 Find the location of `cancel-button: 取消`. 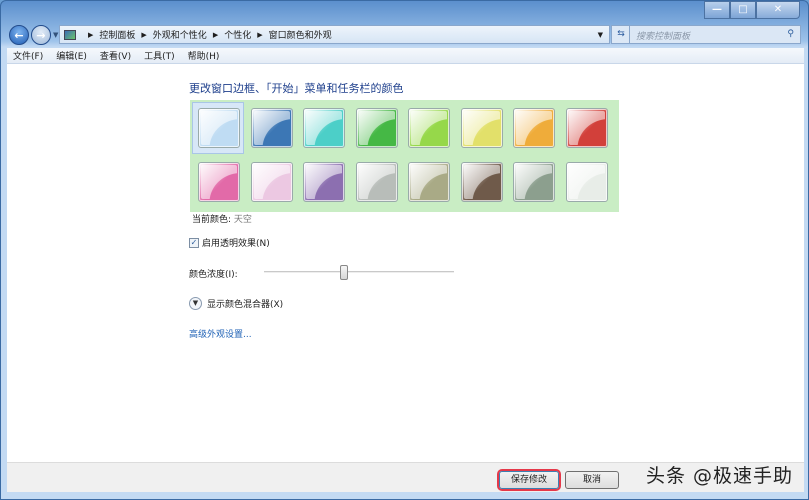

cancel-button: 取消 is located at coordinates (592, 480).